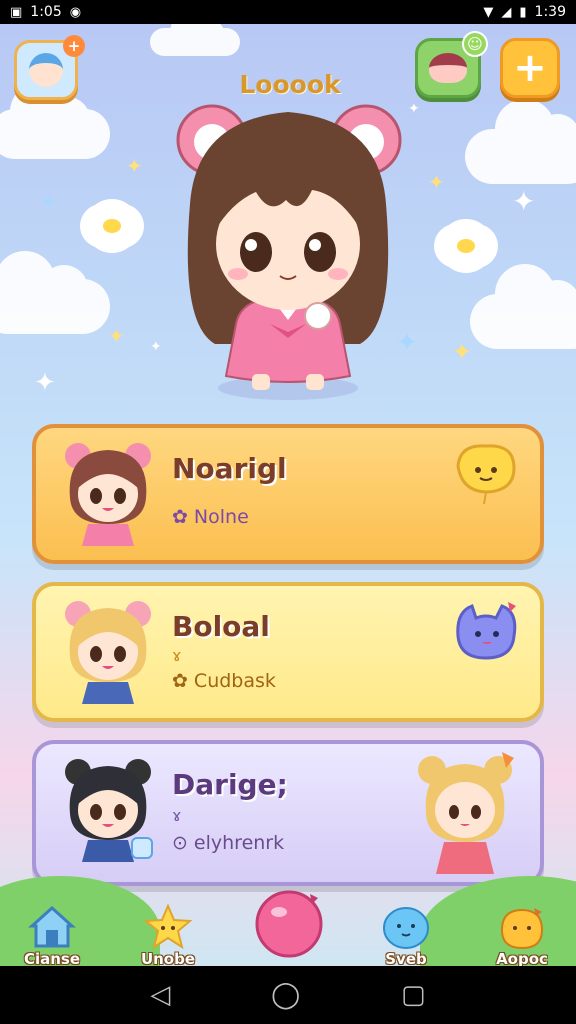 The height and width of the screenshot is (1024, 576). Describe the element at coordinates (168, 958) in the screenshot. I see `nav-label: Unobe` at that location.